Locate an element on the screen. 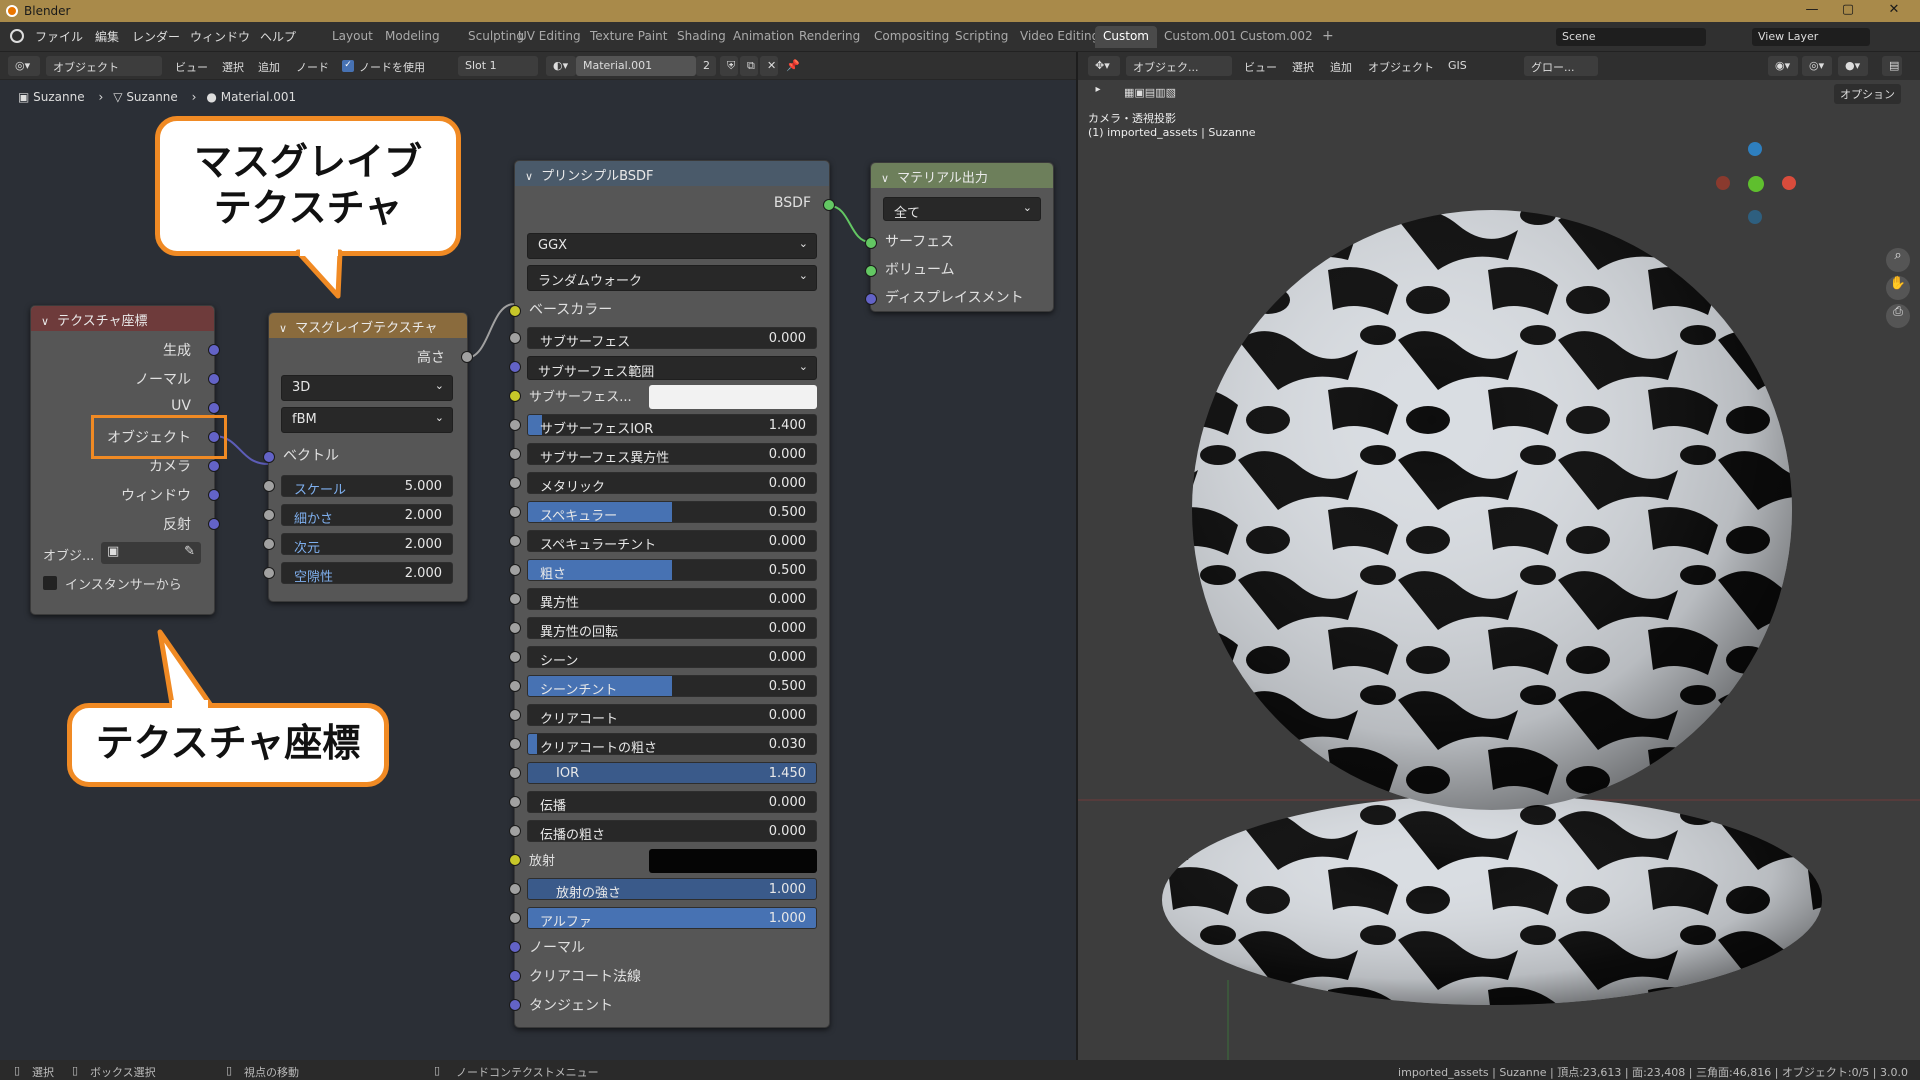 The height and width of the screenshot is (1080, 1920). subsurface-radius-select: サブサーフェス範囲 ⌄ is located at coordinates (672, 368).